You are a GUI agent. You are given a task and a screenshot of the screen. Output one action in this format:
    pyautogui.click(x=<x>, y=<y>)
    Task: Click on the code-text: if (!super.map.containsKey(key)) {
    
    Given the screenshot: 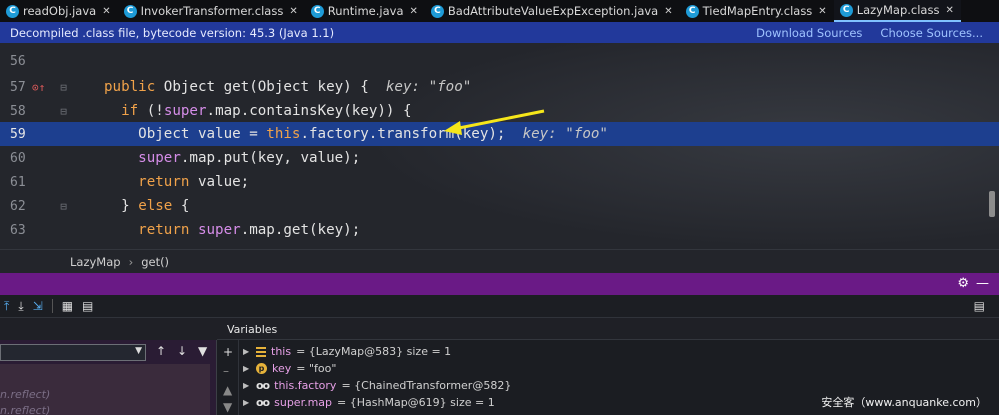 What is the action you would take?
    pyautogui.click(x=266, y=111)
    